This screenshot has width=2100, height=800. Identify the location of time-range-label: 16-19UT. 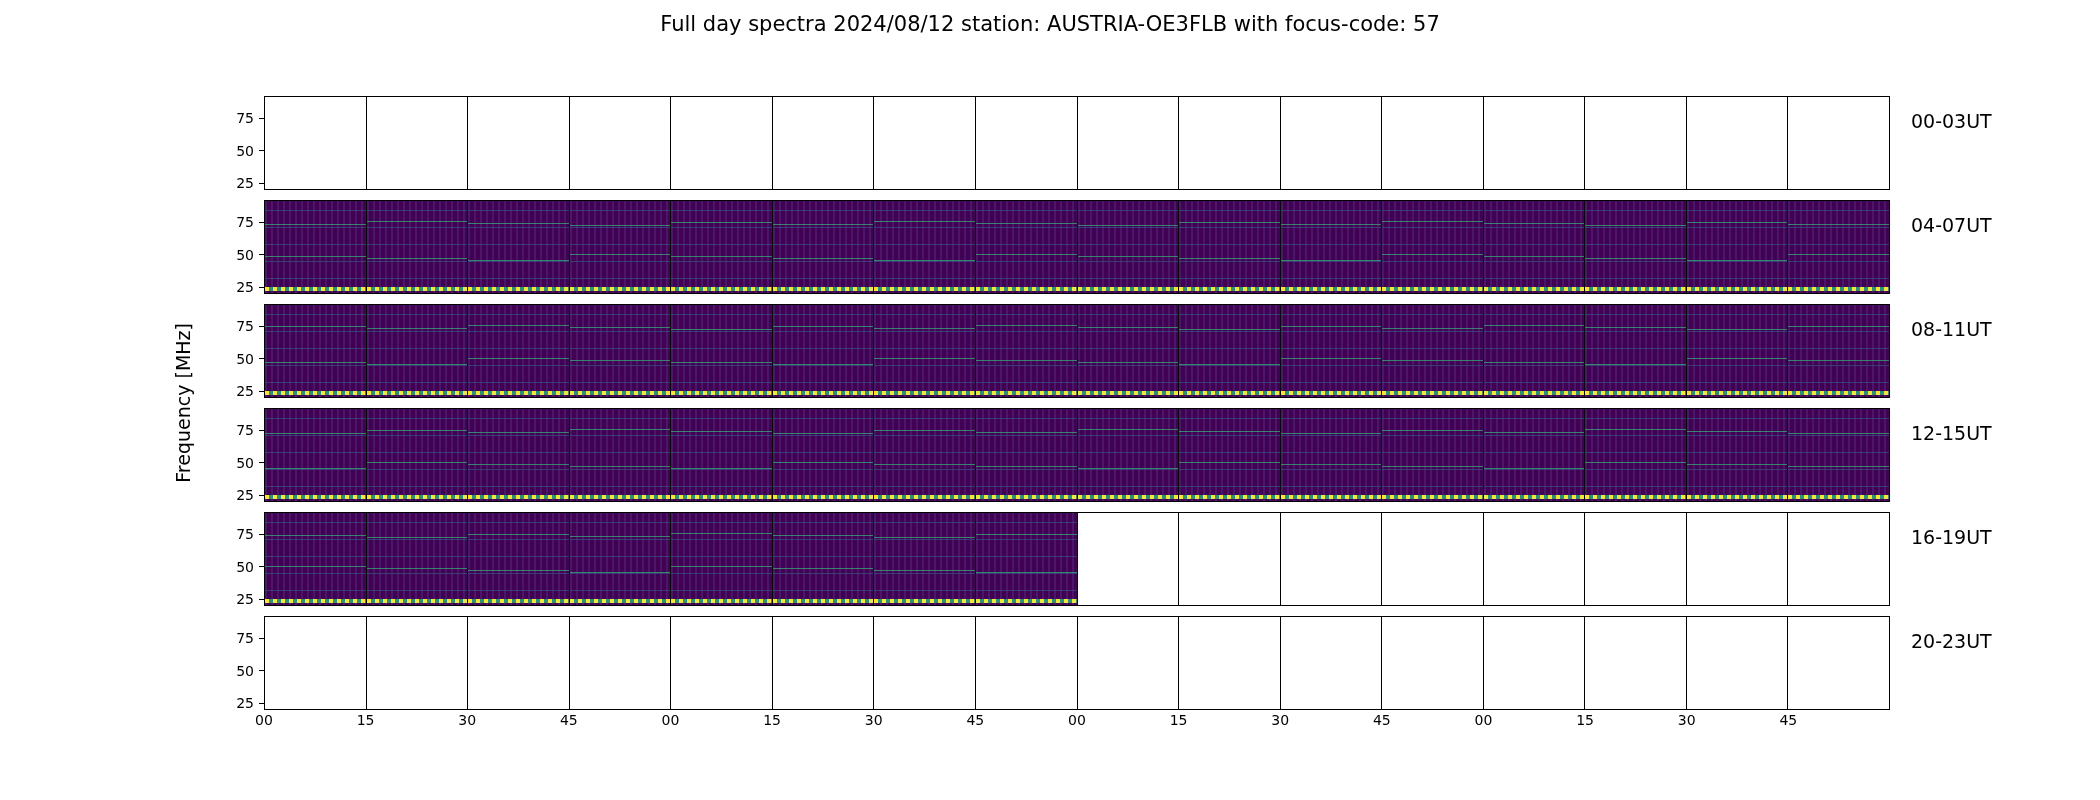
(1951, 537).